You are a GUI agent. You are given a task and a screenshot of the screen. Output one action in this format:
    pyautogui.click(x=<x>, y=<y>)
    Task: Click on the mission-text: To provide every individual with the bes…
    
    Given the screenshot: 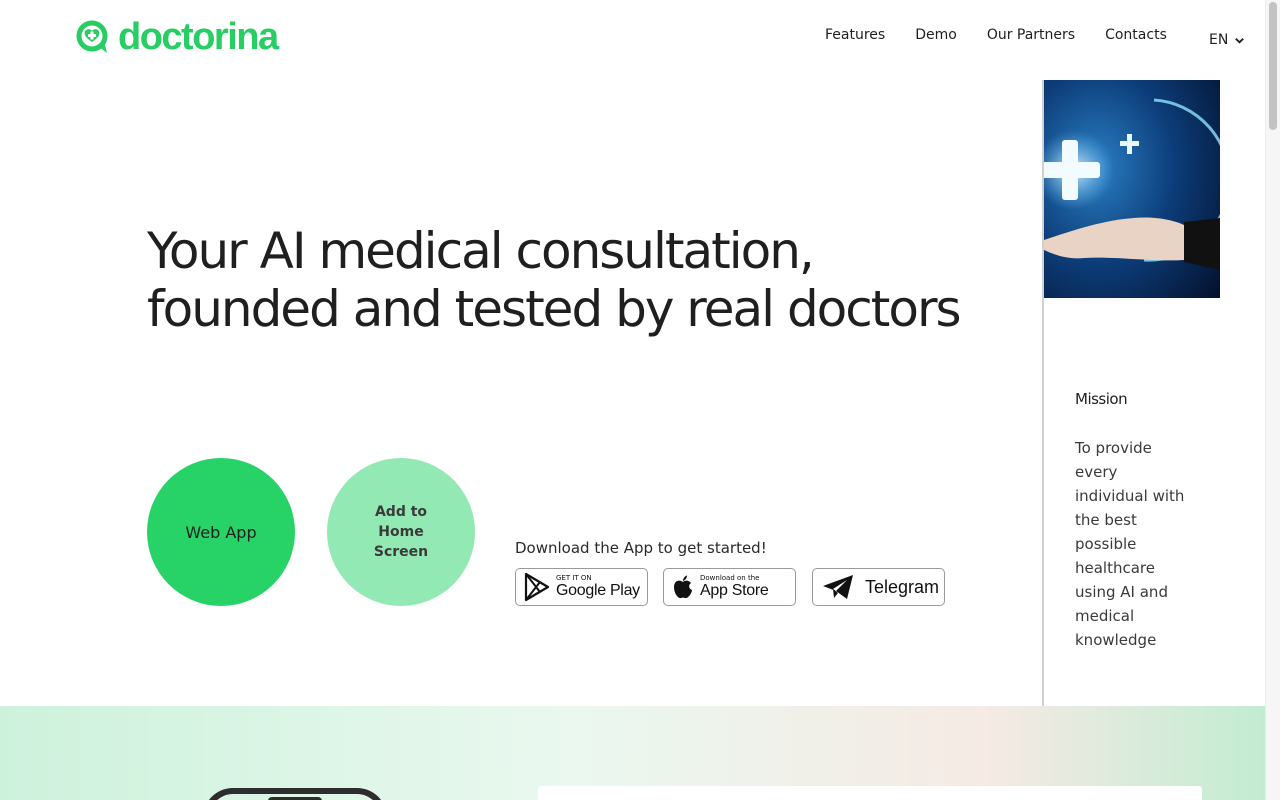 What is the action you would take?
    pyautogui.click(x=1130, y=544)
    